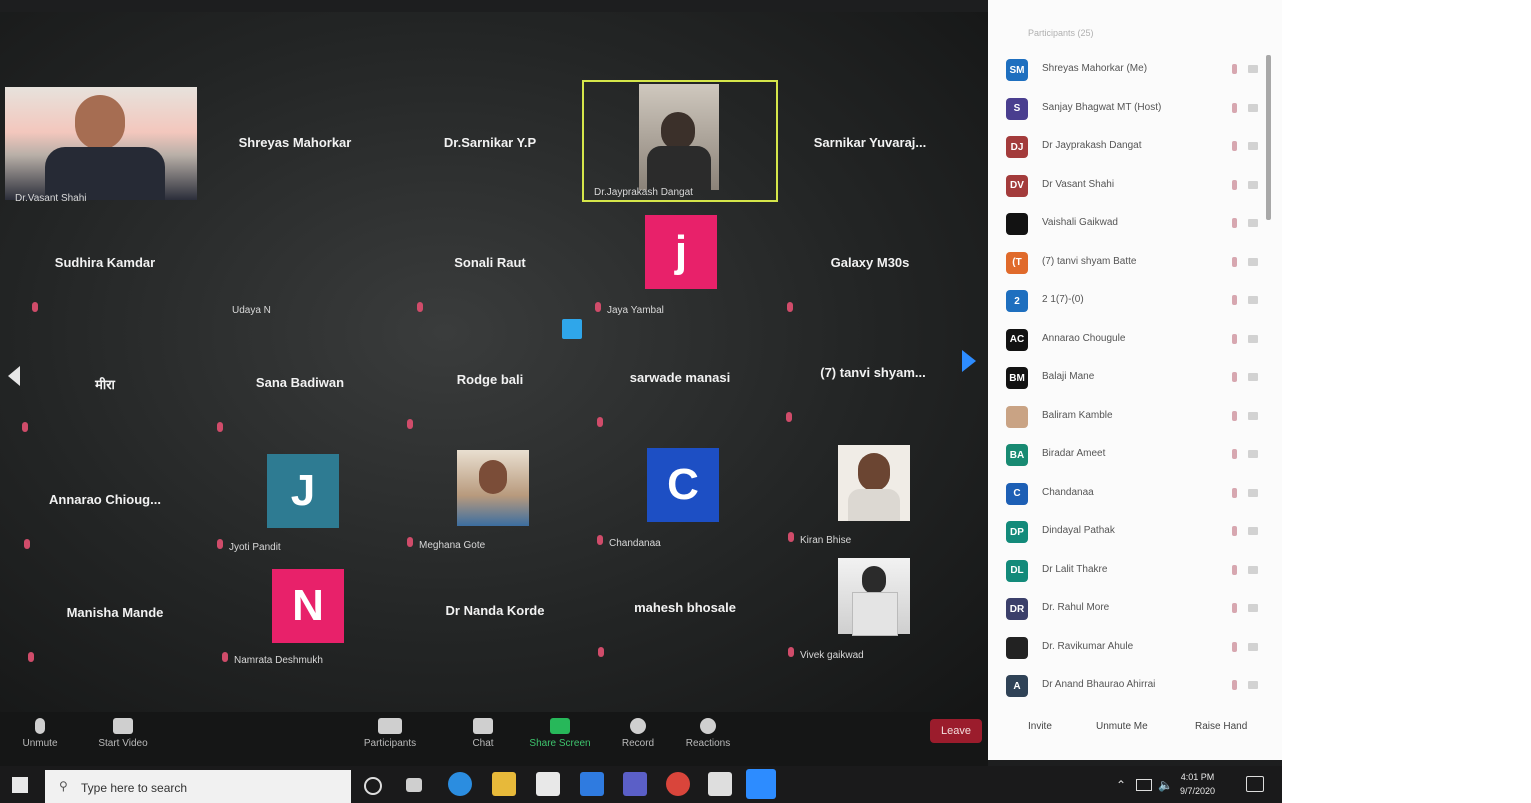  Describe the element at coordinates (490, 499) in the screenshot. I see `video-tile: Meghana Gote` at that location.